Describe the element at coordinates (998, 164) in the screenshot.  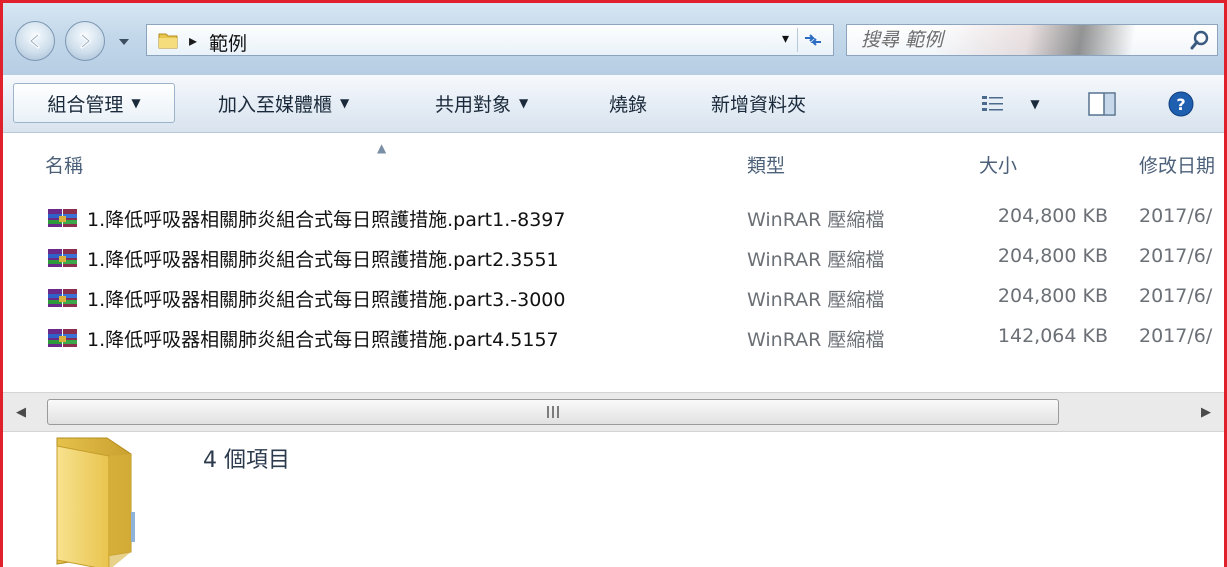
I see `column-header-size: 大小` at that location.